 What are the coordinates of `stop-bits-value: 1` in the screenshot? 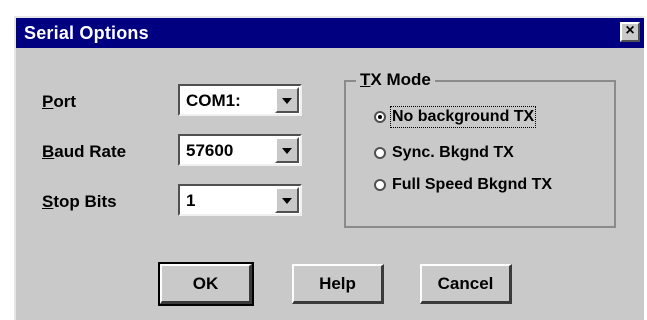 It's located at (191, 200).